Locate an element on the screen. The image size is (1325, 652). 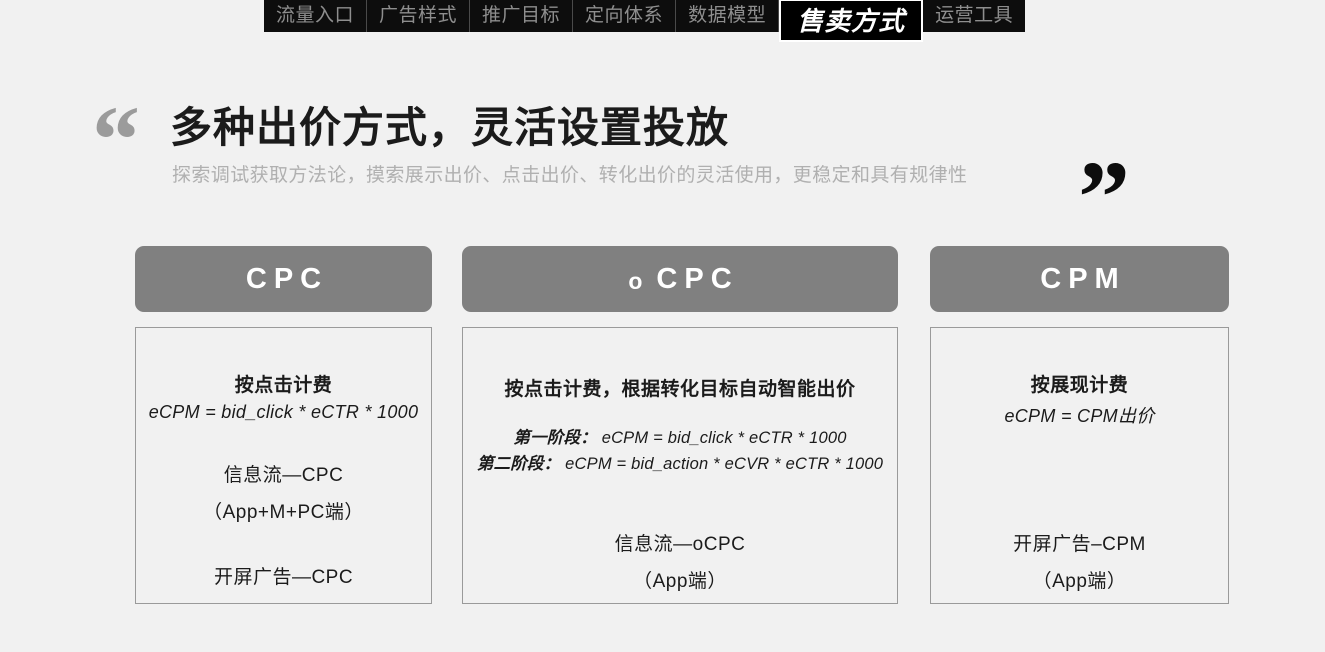
tab-dingxiangtixi: 定向体系 is located at coordinates (625, 16).